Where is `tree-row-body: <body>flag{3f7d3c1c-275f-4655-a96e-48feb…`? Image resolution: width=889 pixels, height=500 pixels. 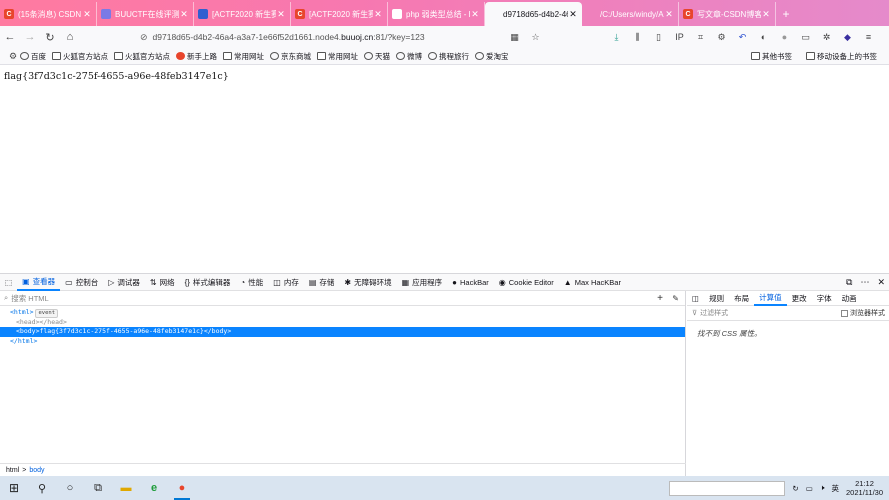
tree-row-body: <body>flag{3f7d3c1c-275f-4655-a96e-48feb… is located at coordinates (342, 332).